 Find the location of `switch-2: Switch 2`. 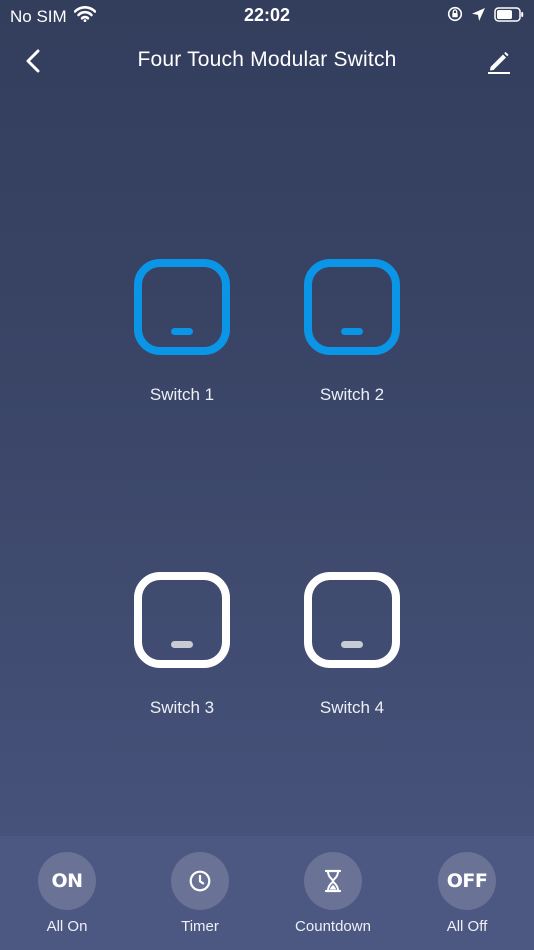

switch-2: Switch 2 is located at coordinates (350, 339).